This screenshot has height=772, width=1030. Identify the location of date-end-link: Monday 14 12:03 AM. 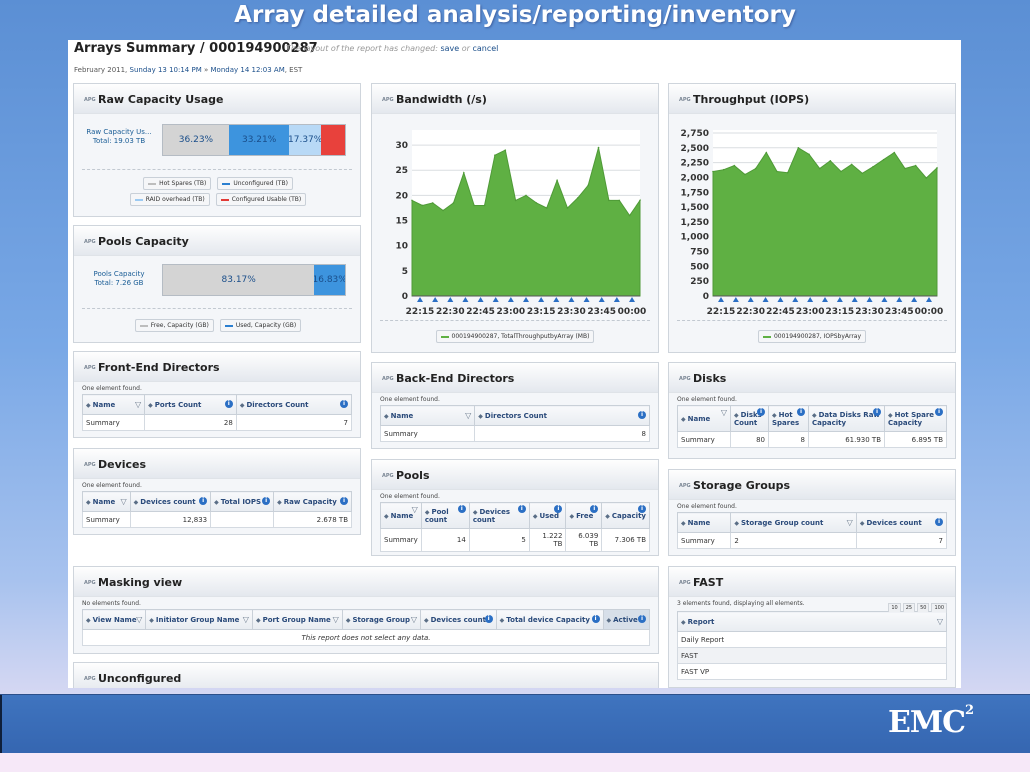
(248, 70).